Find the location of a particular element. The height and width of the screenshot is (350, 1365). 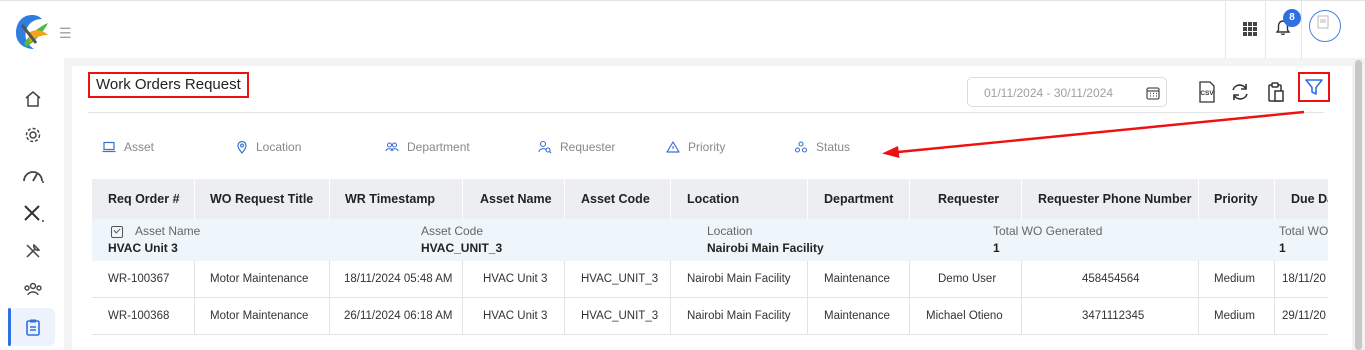

sidebar-item-maintenance is located at coordinates (33, 251).